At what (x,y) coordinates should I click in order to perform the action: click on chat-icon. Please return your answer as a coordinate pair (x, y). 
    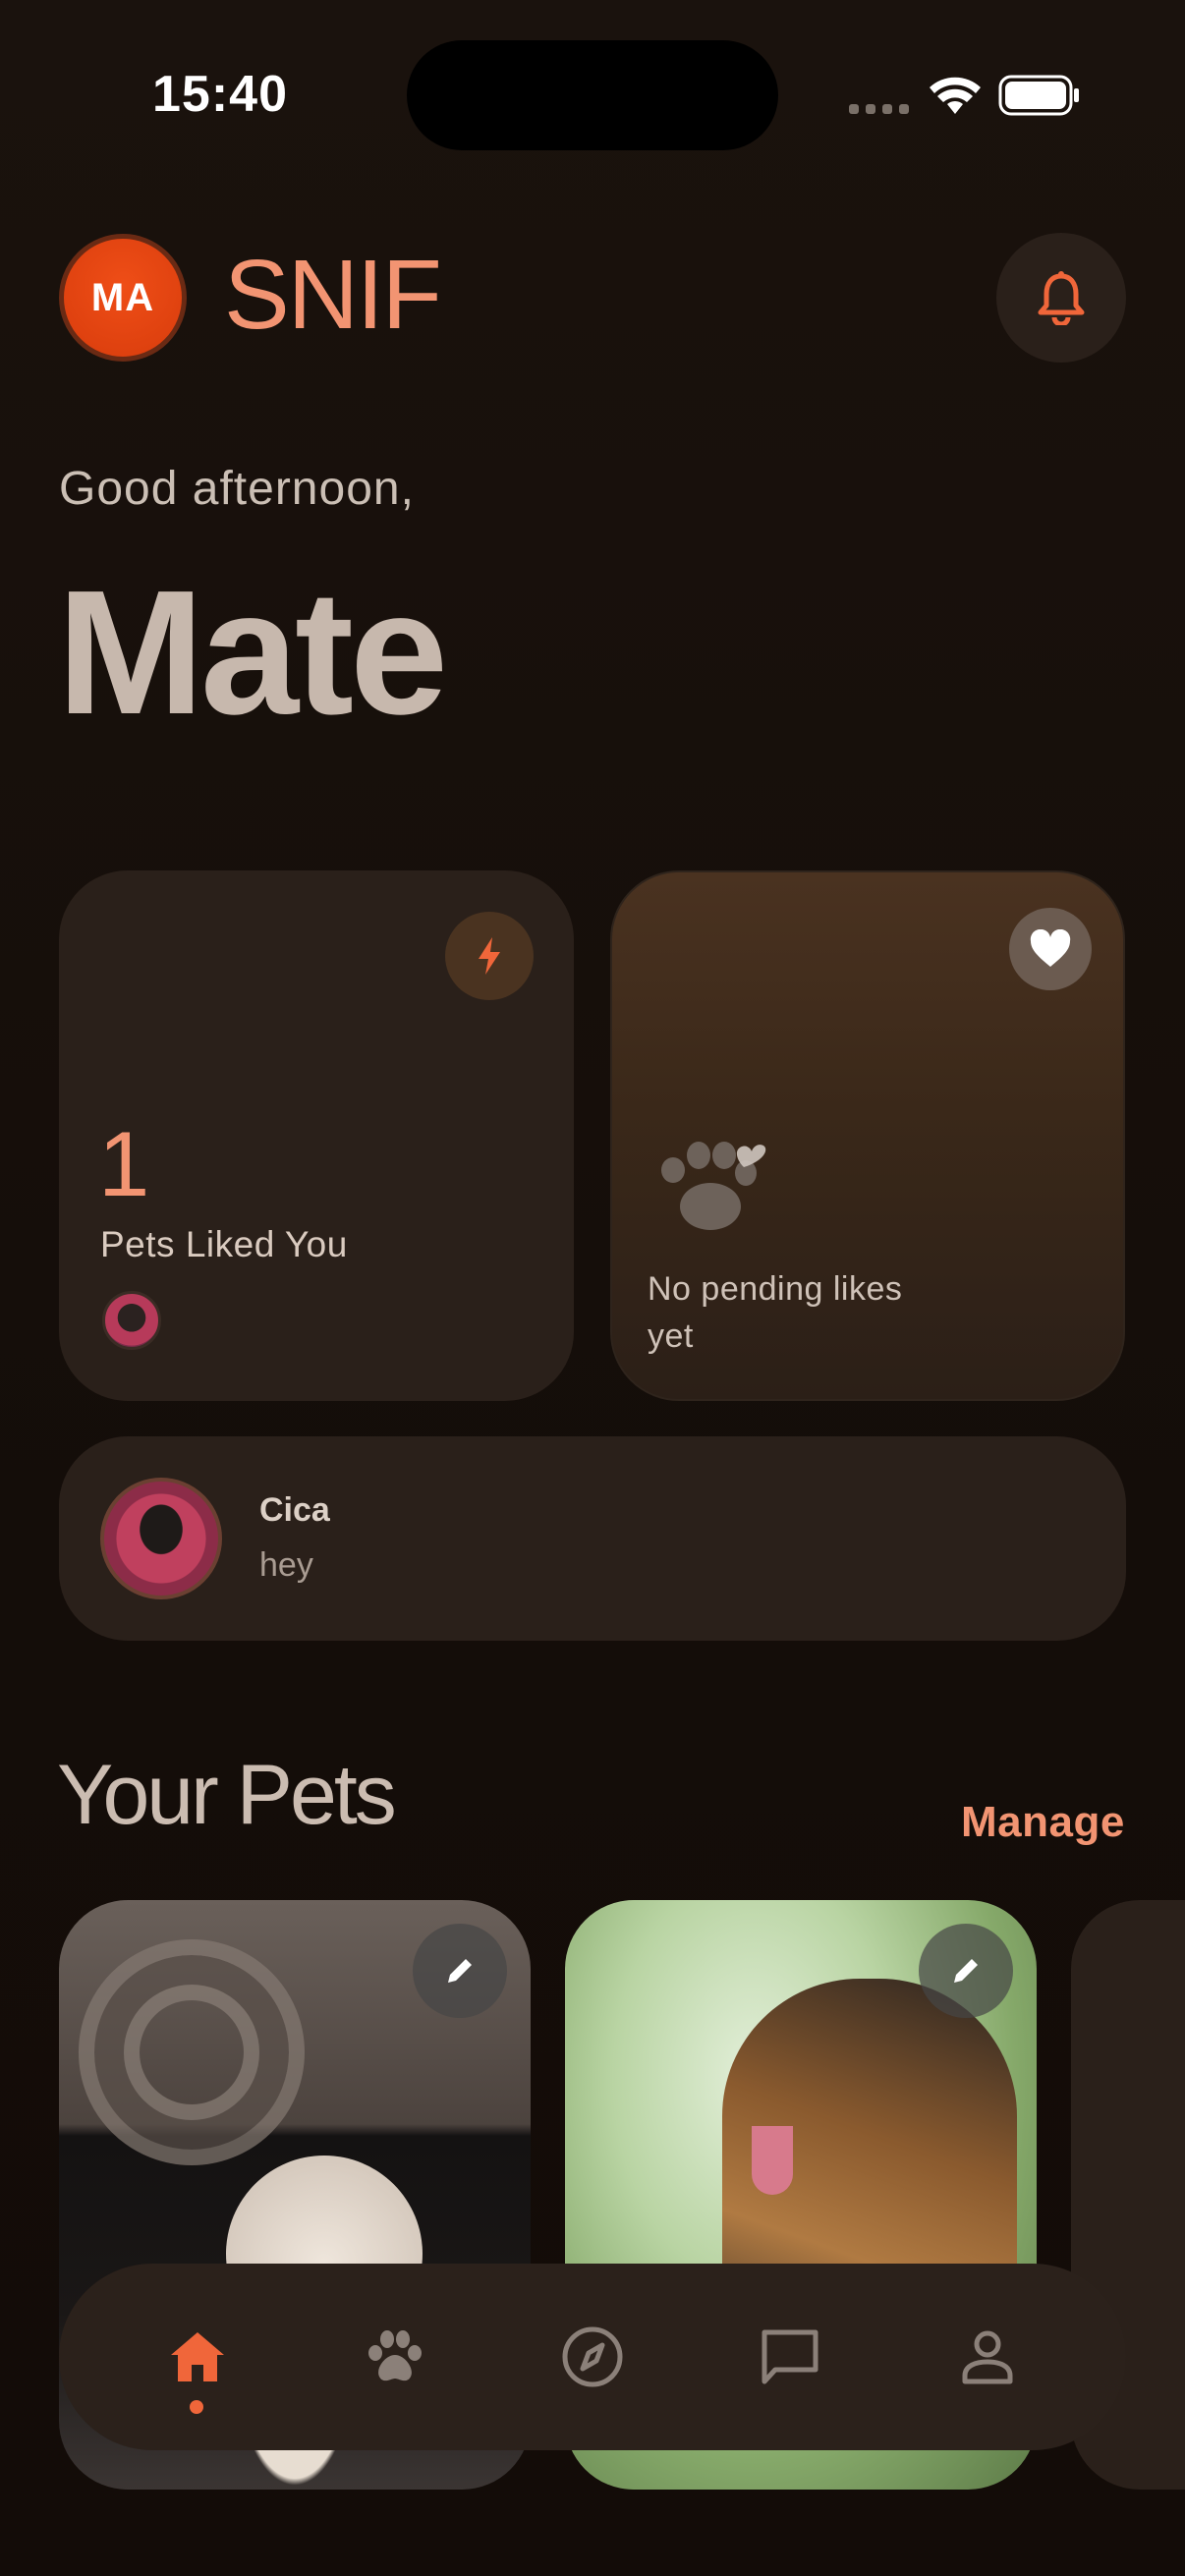
    Looking at the image, I should click on (790, 2356).